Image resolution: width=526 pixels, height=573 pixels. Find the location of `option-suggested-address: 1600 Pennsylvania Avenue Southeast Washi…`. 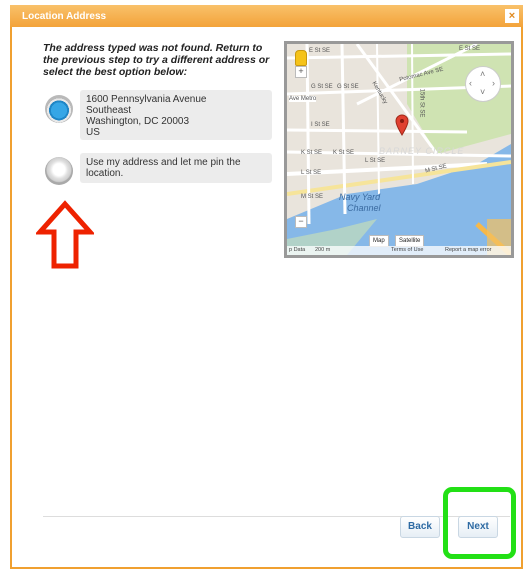

option-suggested-address: 1600 Pennsylvania Avenue Southeast Washi… is located at coordinates (176, 115).